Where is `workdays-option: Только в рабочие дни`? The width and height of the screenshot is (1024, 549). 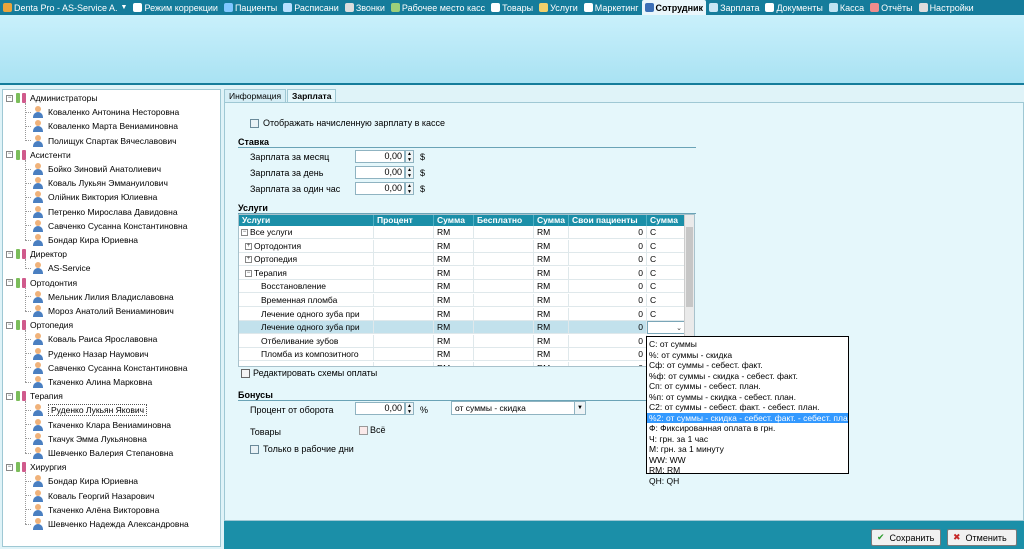
workdays-option: Только в рабочие дни is located at coordinates (302, 449).